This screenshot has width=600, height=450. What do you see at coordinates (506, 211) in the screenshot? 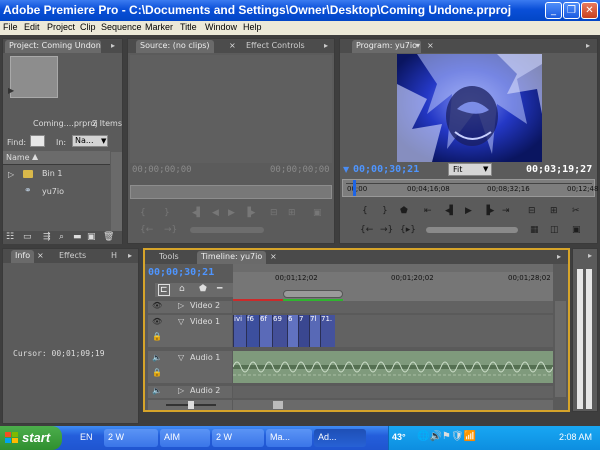
I see `go-to-next-icon: ⇥` at bounding box center [506, 211].